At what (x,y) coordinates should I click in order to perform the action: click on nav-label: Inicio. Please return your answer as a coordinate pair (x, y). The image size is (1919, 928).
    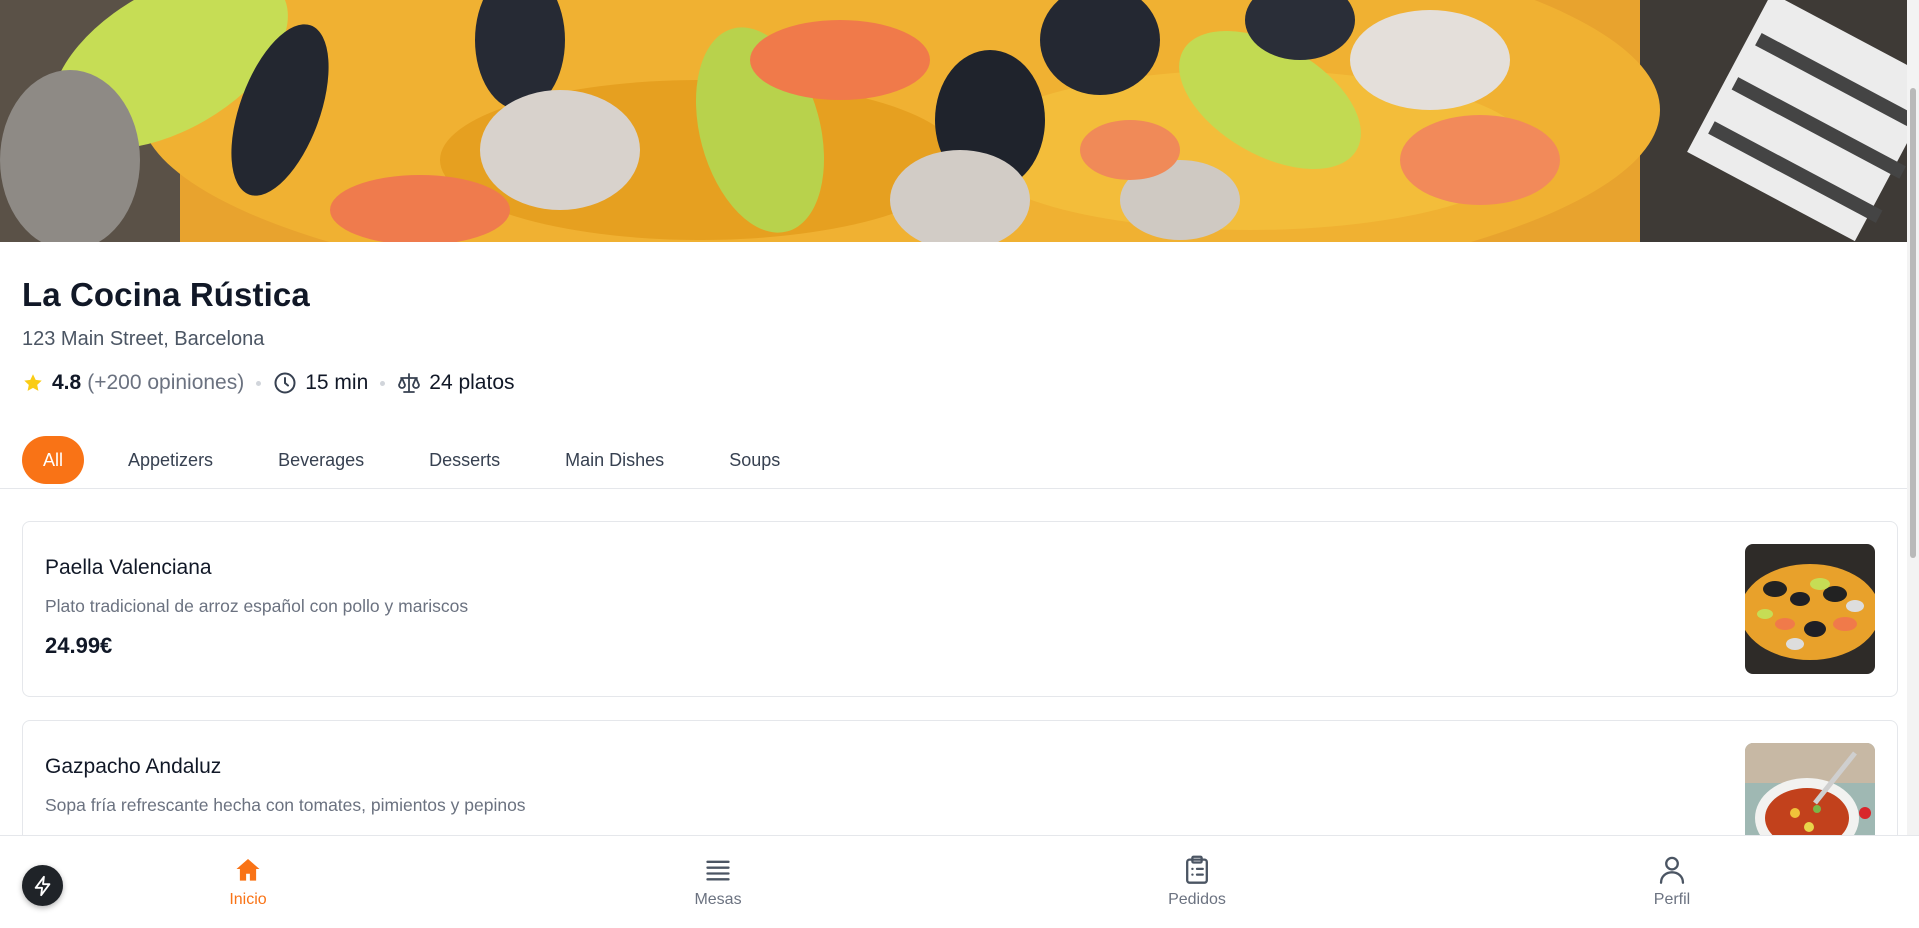
    Looking at the image, I should click on (248, 899).